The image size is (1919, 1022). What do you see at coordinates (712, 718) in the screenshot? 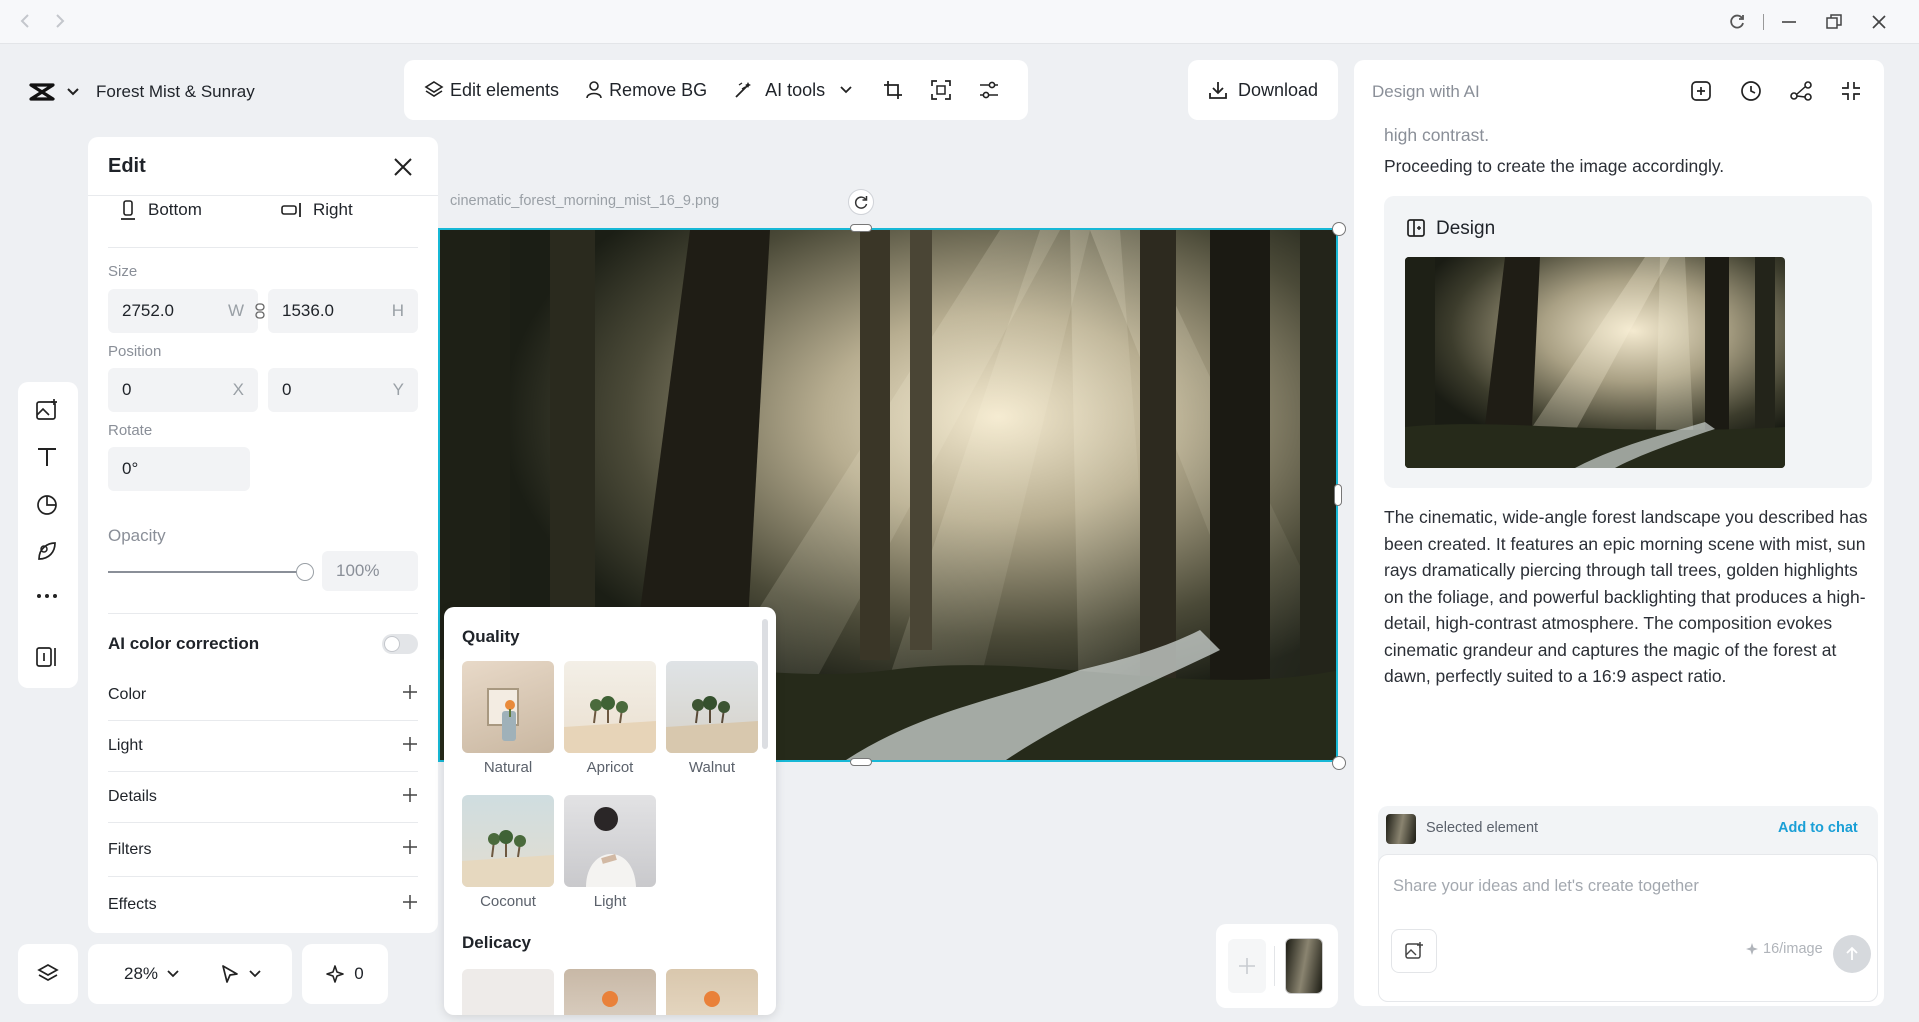
I see `filter-walnut: Walnut` at bounding box center [712, 718].